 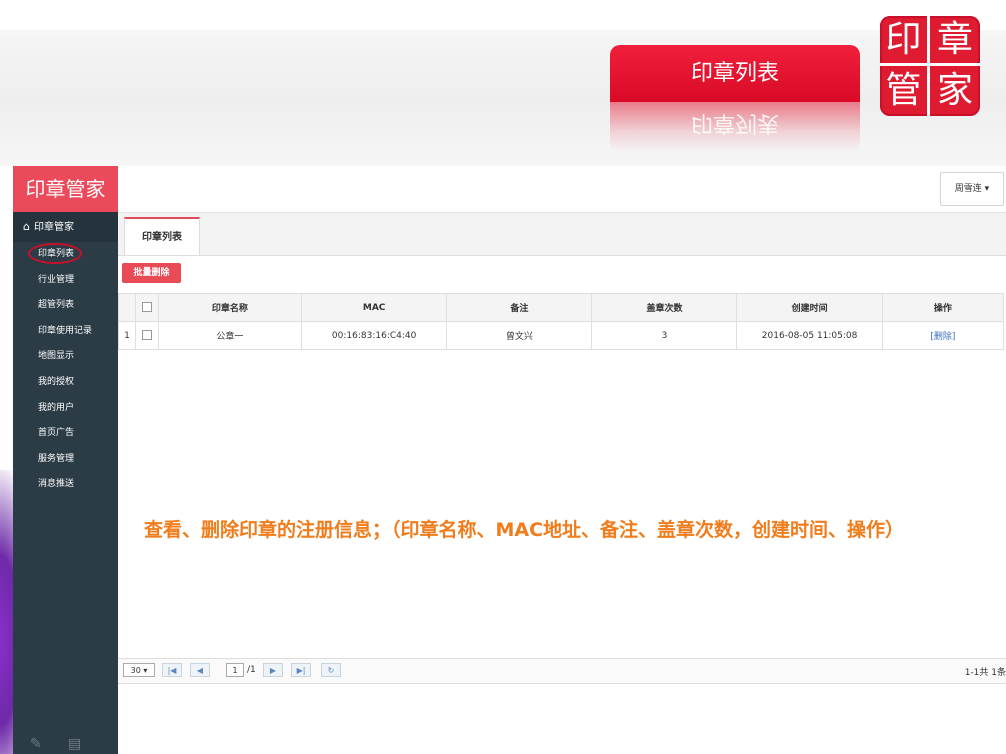 What do you see at coordinates (75, 744) in the screenshot?
I see `slides-icon: ▤` at bounding box center [75, 744].